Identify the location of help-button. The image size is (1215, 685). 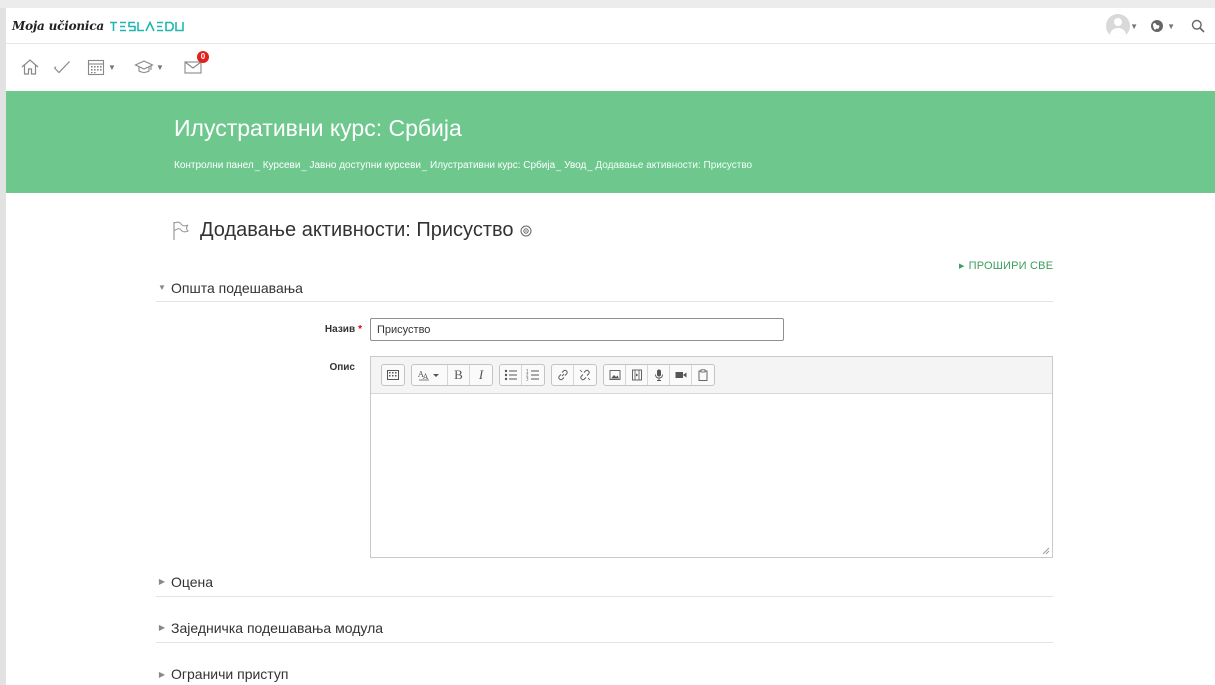
(526, 231).